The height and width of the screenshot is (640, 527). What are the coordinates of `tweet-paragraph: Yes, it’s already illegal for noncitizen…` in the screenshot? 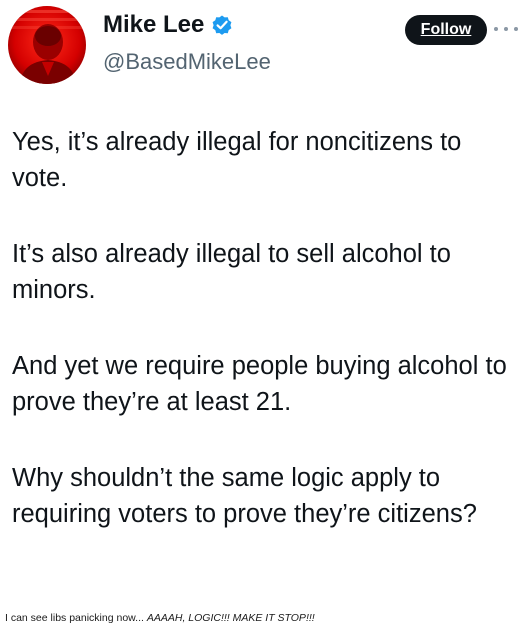 It's located at (237, 160).